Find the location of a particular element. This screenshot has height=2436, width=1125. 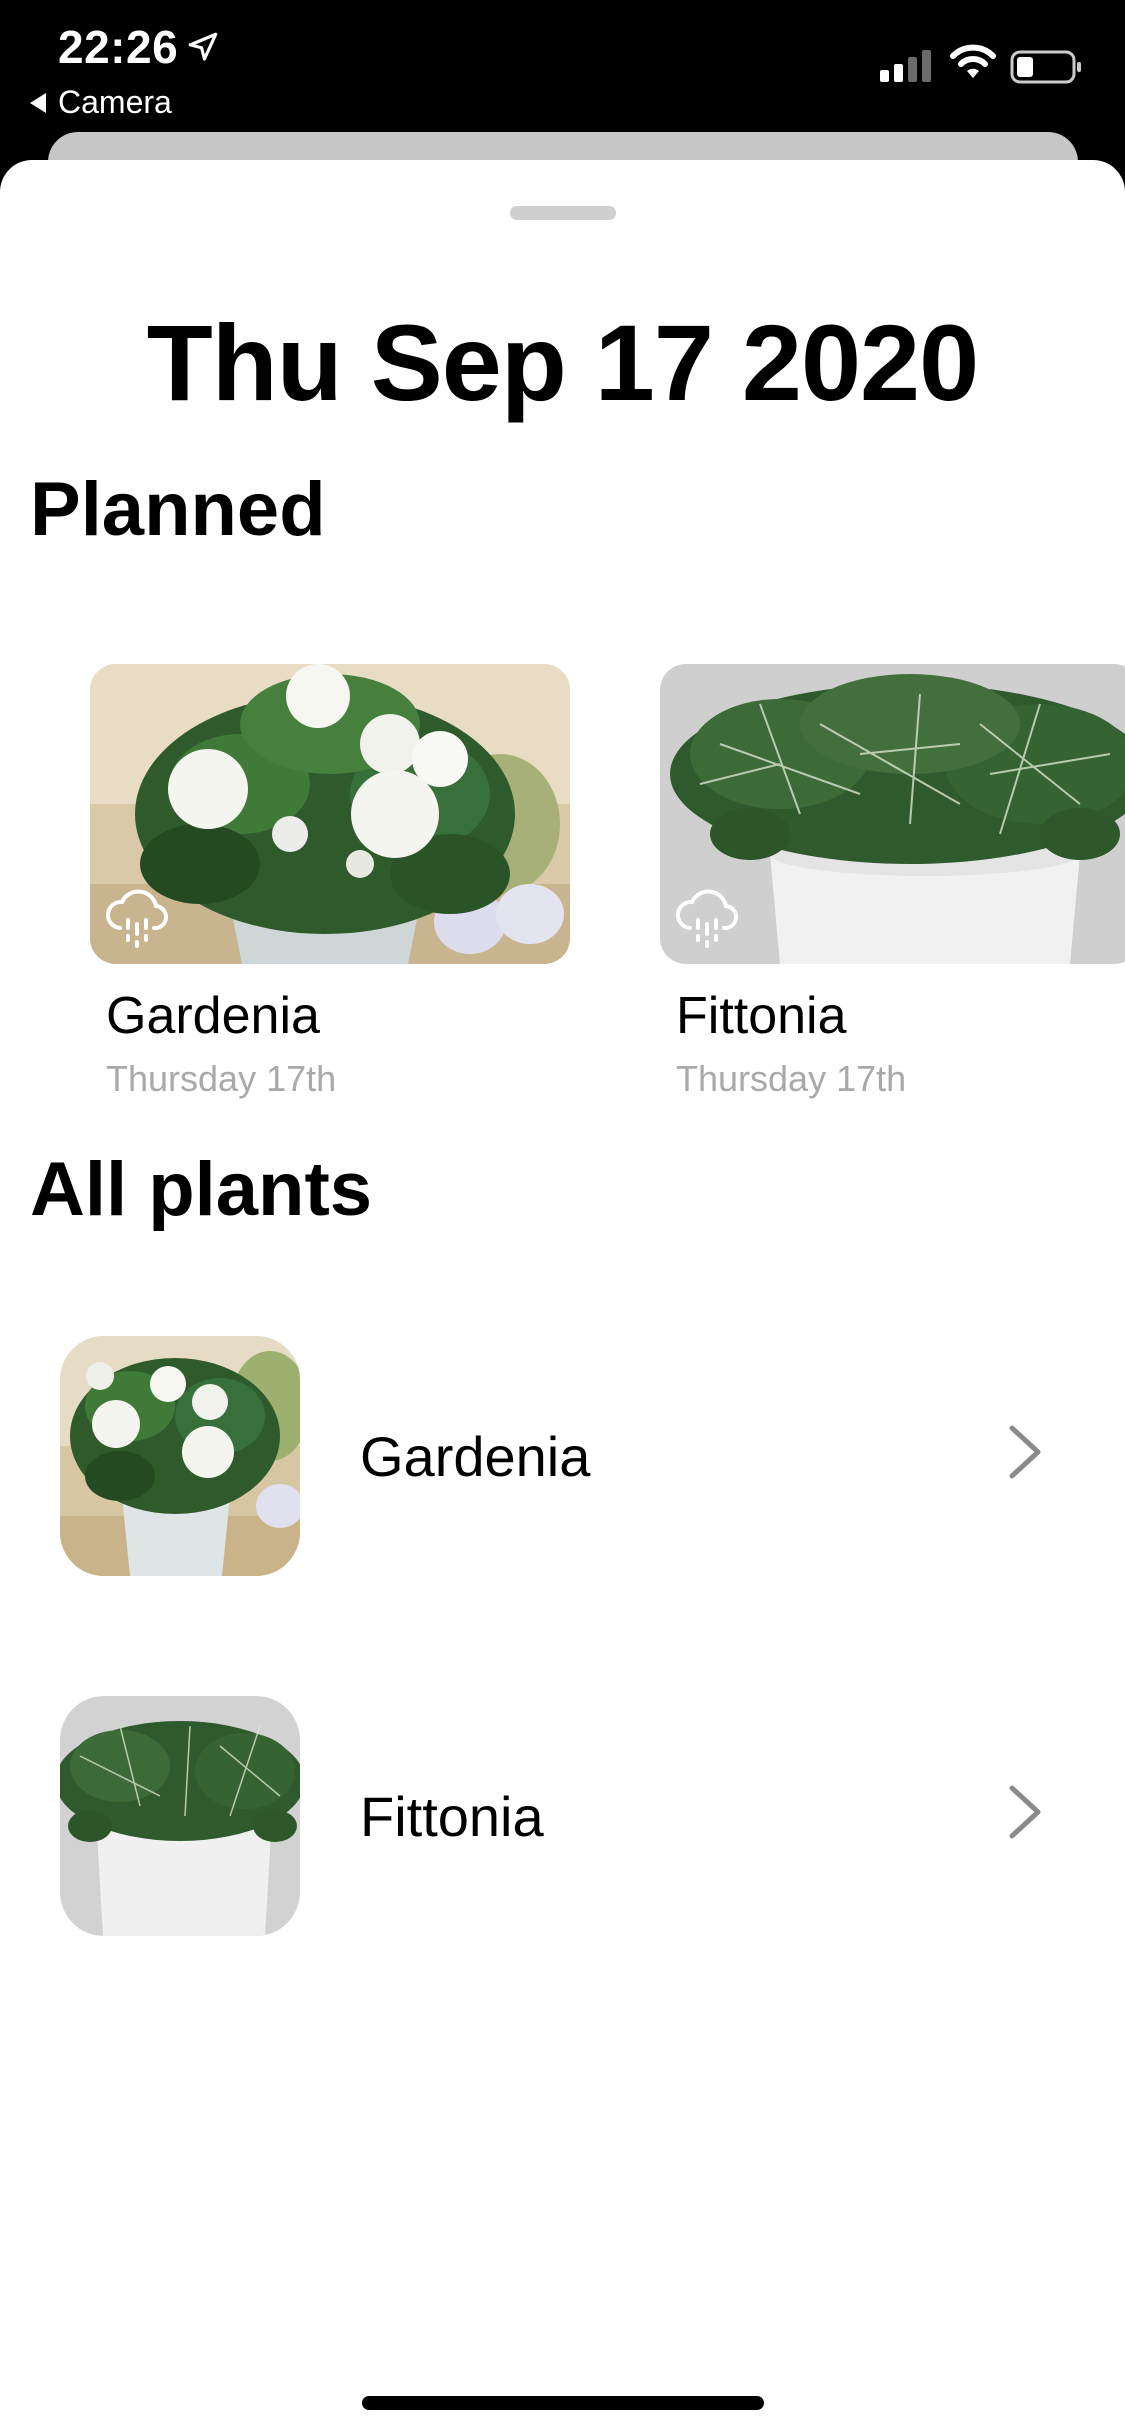

date-title: Thu Sep 17 2020 is located at coordinates (562, 362).